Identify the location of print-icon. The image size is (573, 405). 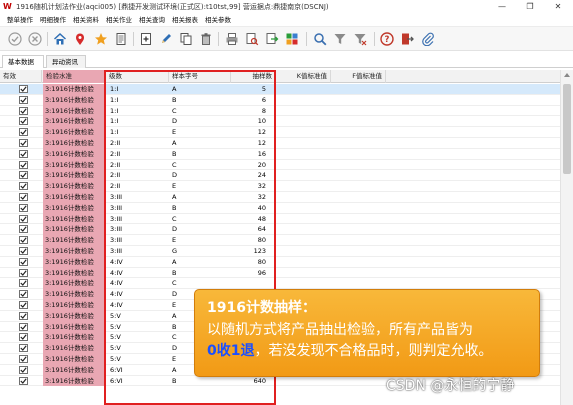
(232, 39).